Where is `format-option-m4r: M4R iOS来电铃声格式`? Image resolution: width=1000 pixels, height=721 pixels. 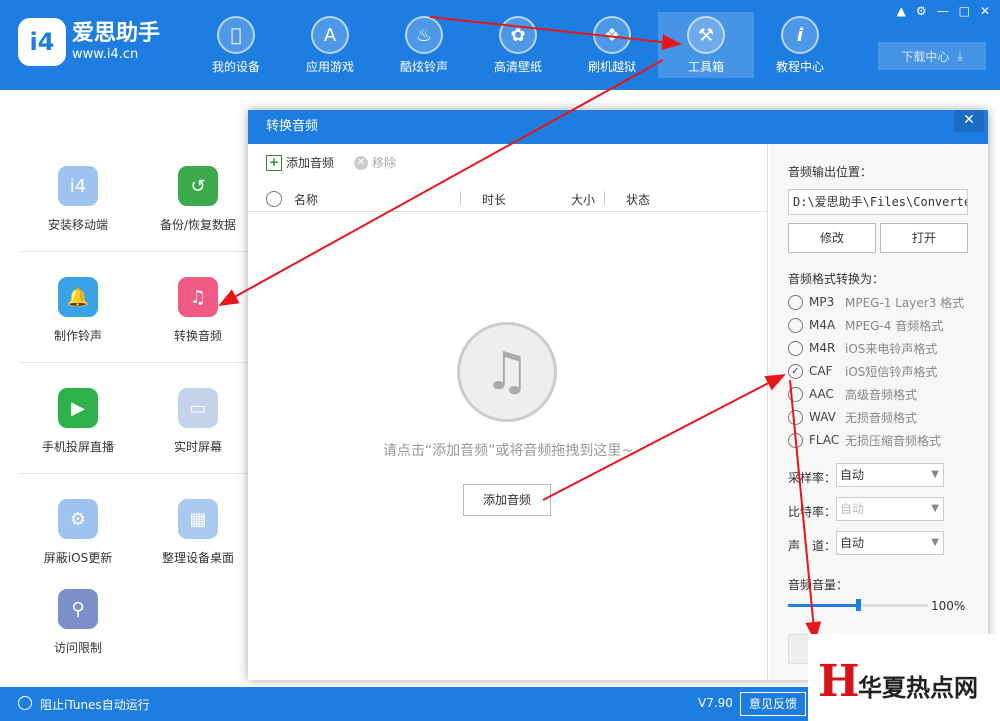
format-option-m4r: M4R iOS来电铃声格式 is located at coordinates (862, 348).